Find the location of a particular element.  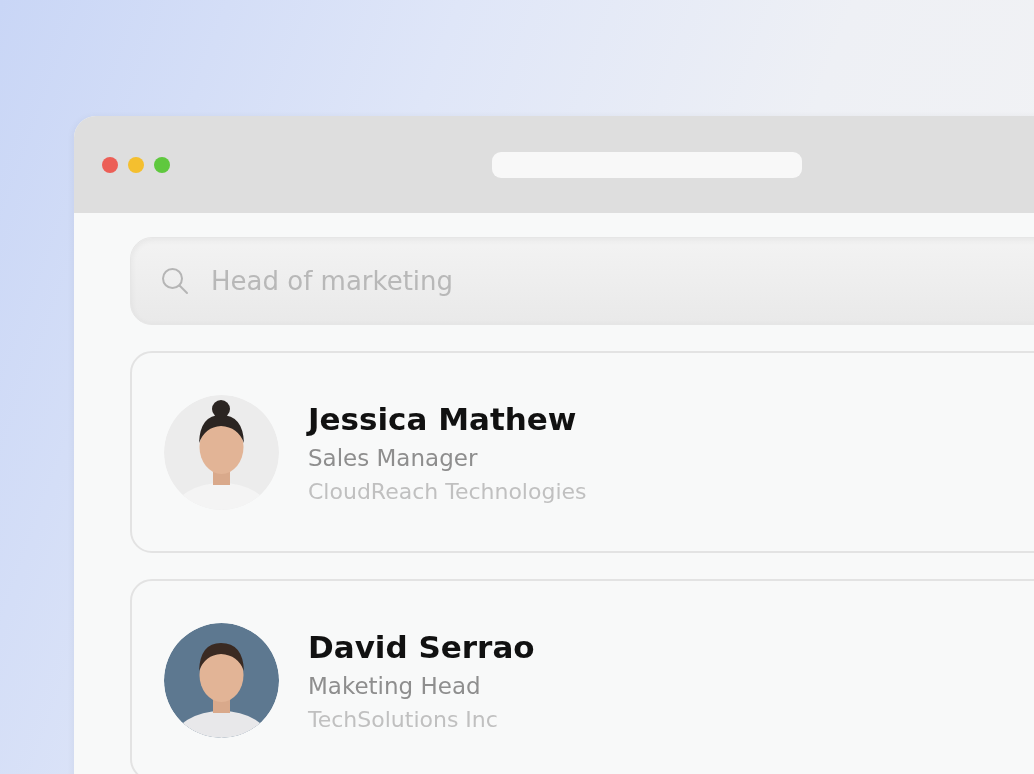

close-button is located at coordinates (110, 164).